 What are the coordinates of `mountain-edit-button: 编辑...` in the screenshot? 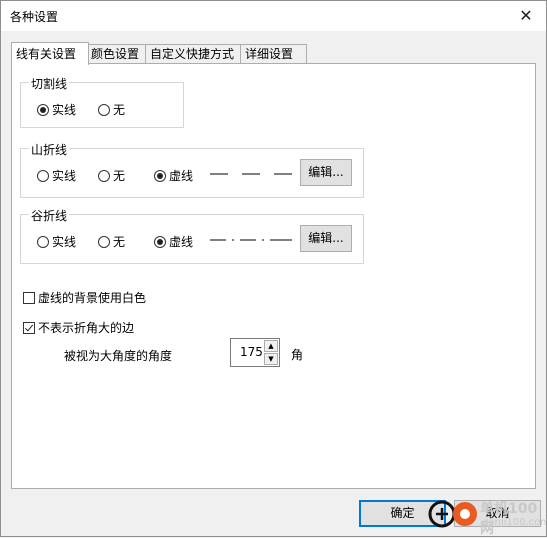 It's located at (326, 172).